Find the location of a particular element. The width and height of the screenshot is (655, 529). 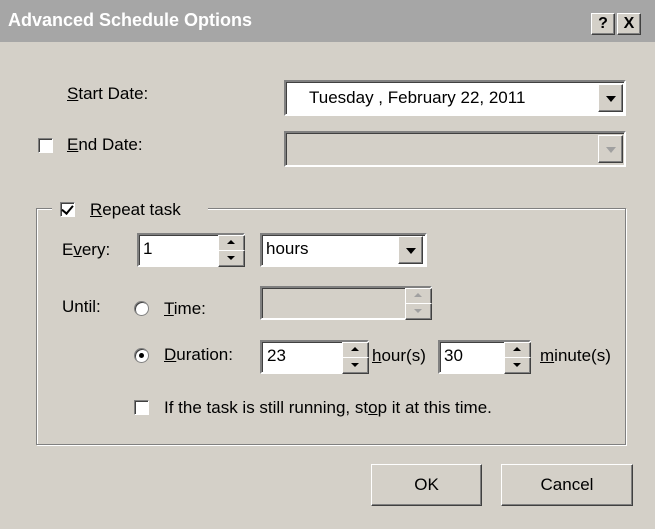

duration-hours-value: 23 is located at coordinates (276, 355).